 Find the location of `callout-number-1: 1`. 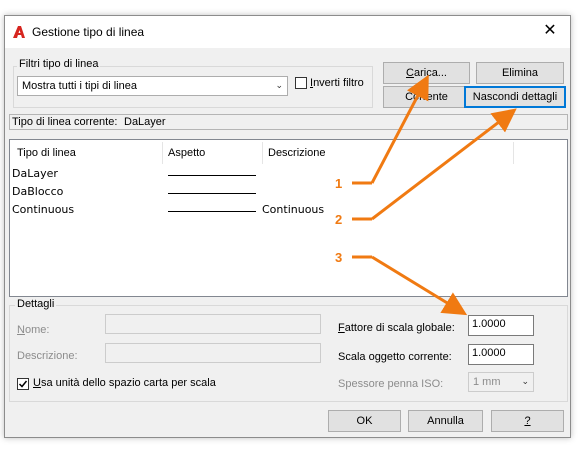

callout-number-1: 1 is located at coordinates (339, 183).